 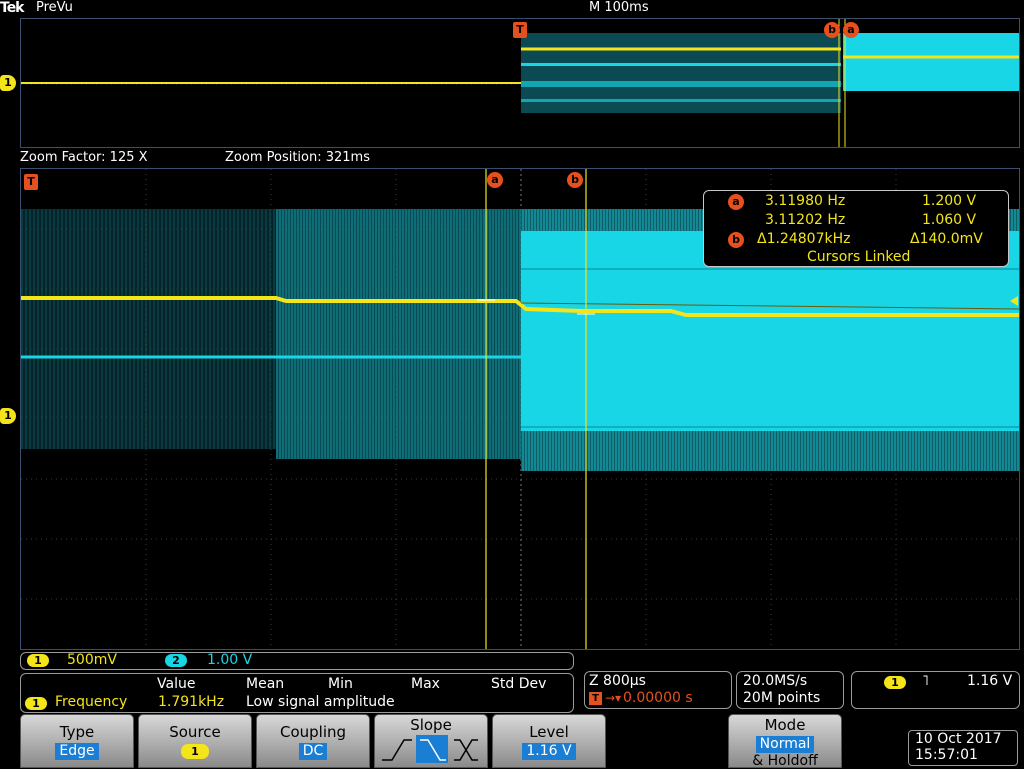 I want to click on trigger-panel: 1 ˥ 1.16 V, so click(x=935, y=690).